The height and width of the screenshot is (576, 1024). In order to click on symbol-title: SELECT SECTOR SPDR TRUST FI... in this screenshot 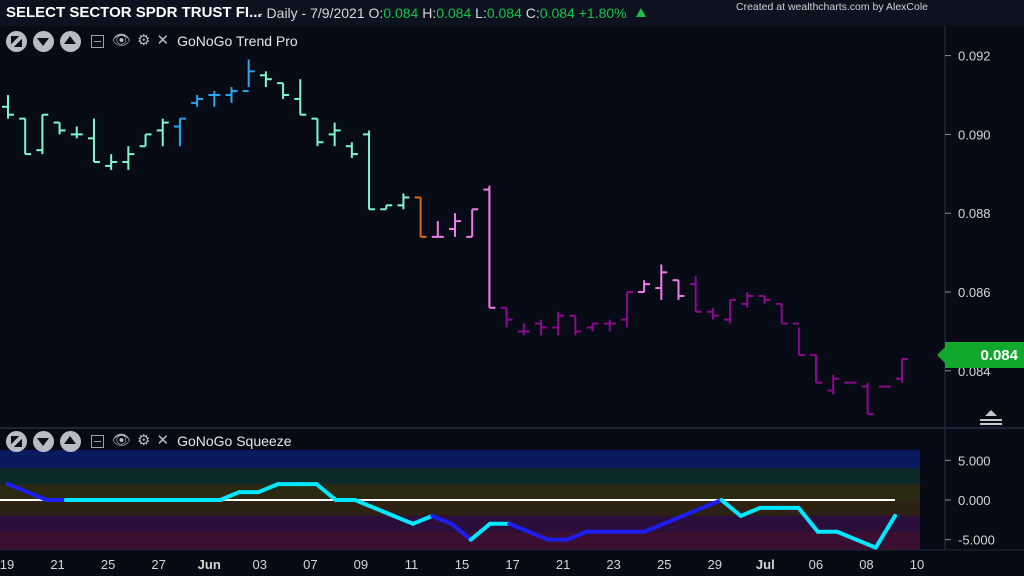, I will do `click(134, 12)`.